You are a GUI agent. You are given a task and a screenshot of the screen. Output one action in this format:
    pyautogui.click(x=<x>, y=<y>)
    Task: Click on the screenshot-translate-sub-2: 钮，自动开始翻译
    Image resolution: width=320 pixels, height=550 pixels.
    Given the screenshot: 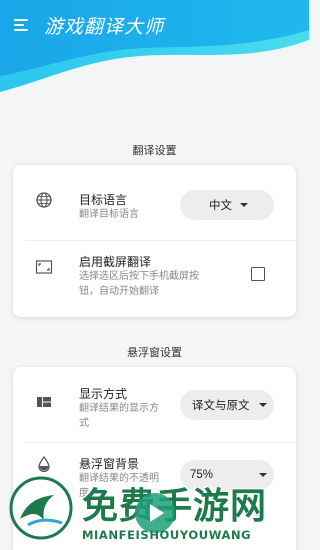 What is the action you would take?
    pyautogui.click(x=119, y=291)
    